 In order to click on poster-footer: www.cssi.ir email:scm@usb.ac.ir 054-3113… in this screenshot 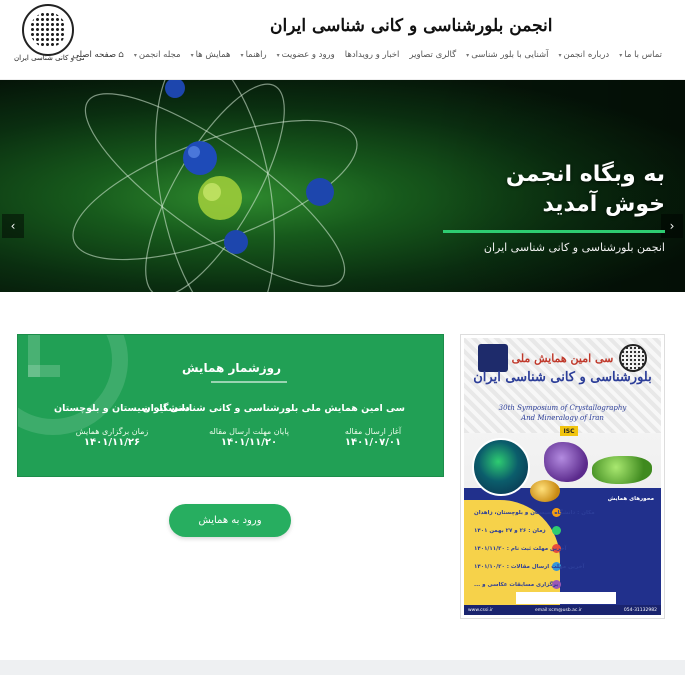, I will do `click(562, 610)`.